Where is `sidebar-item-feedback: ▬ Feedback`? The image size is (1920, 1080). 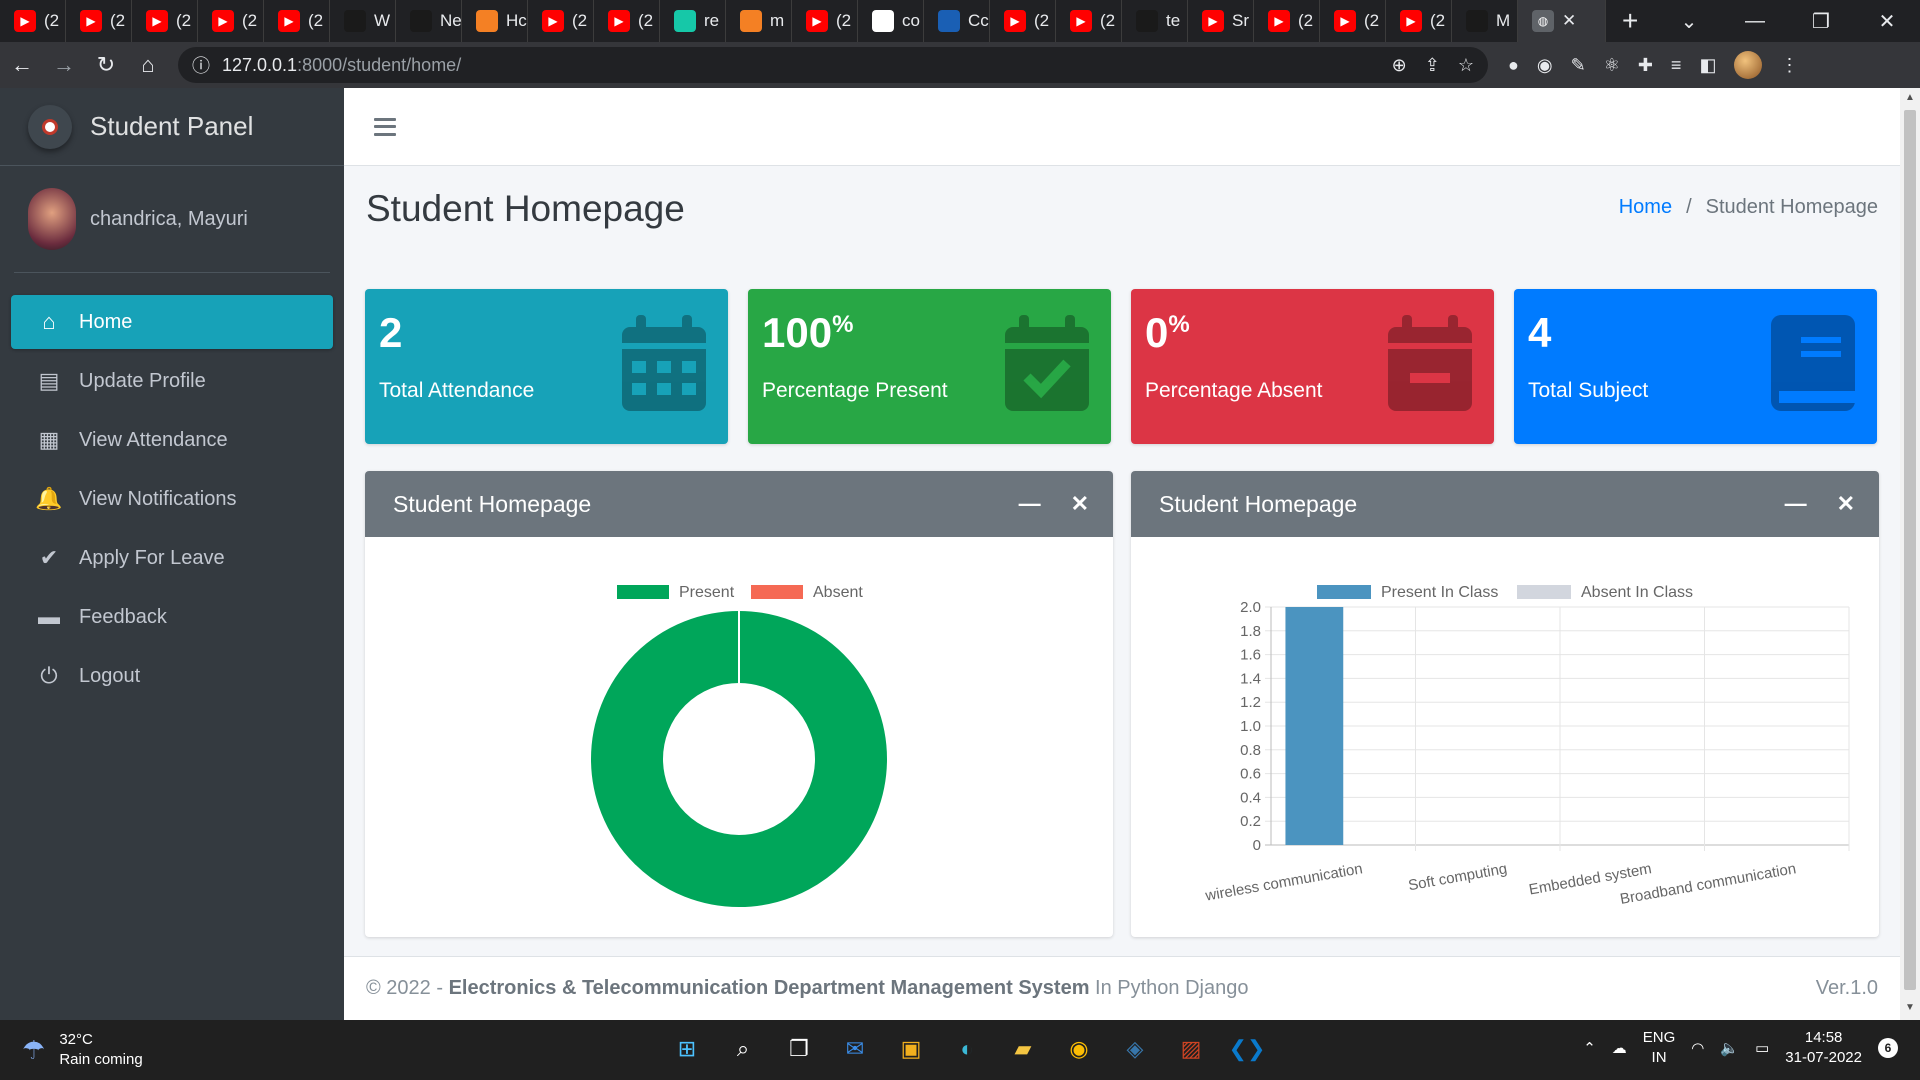
sidebar-item-feedback: ▬ Feedback is located at coordinates (172, 617).